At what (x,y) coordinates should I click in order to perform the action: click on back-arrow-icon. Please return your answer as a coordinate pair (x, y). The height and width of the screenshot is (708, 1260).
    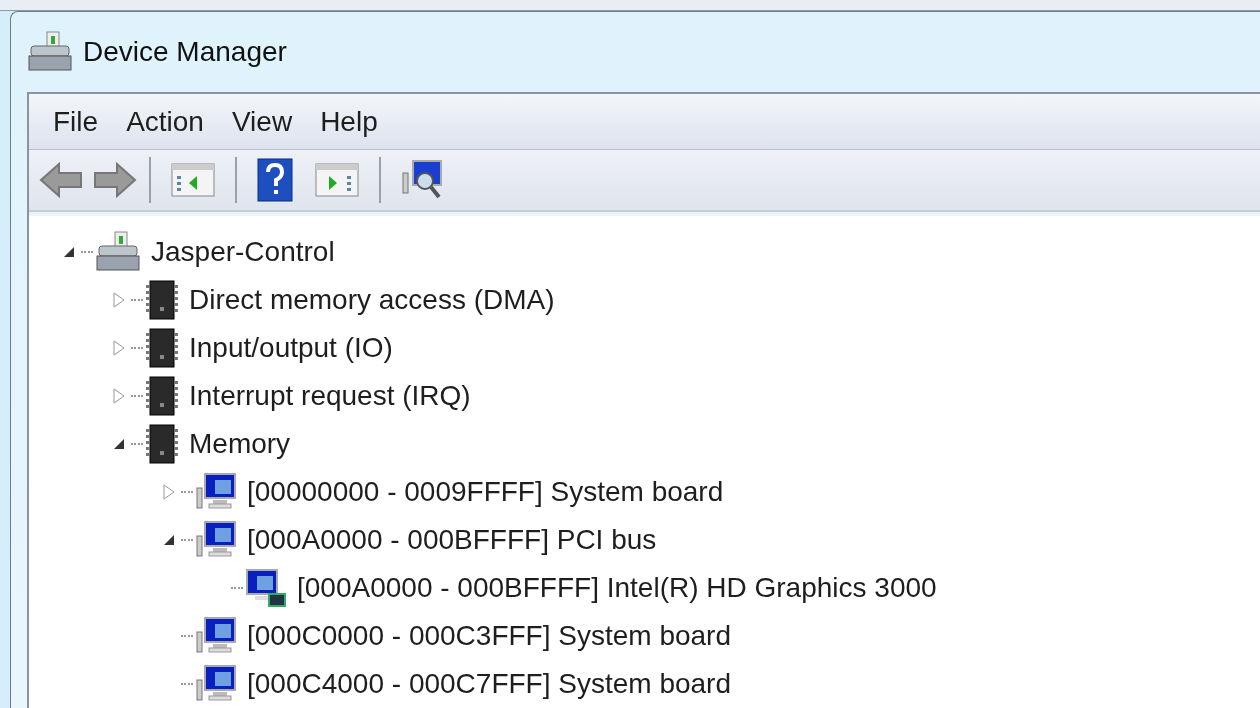
    Looking at the image, I should click on (62, 180).